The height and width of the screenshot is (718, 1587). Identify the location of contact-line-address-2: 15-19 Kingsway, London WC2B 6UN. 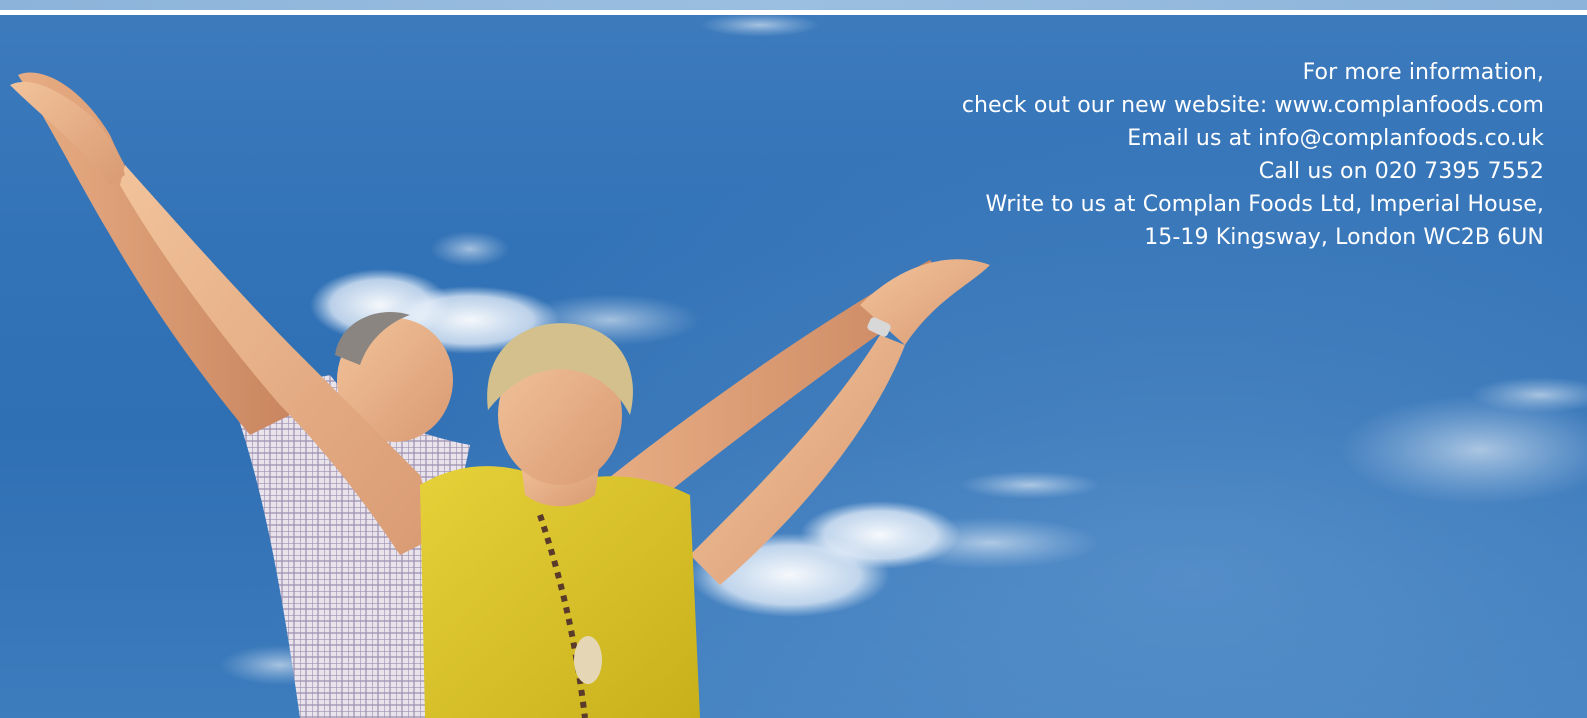
(1344, 237).